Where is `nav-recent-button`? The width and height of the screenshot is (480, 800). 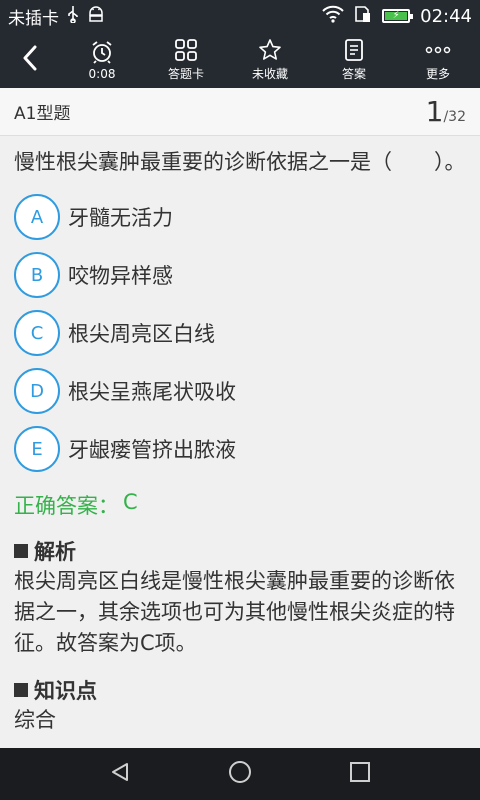
nav-recent-button is located at coordinates (360, 774).